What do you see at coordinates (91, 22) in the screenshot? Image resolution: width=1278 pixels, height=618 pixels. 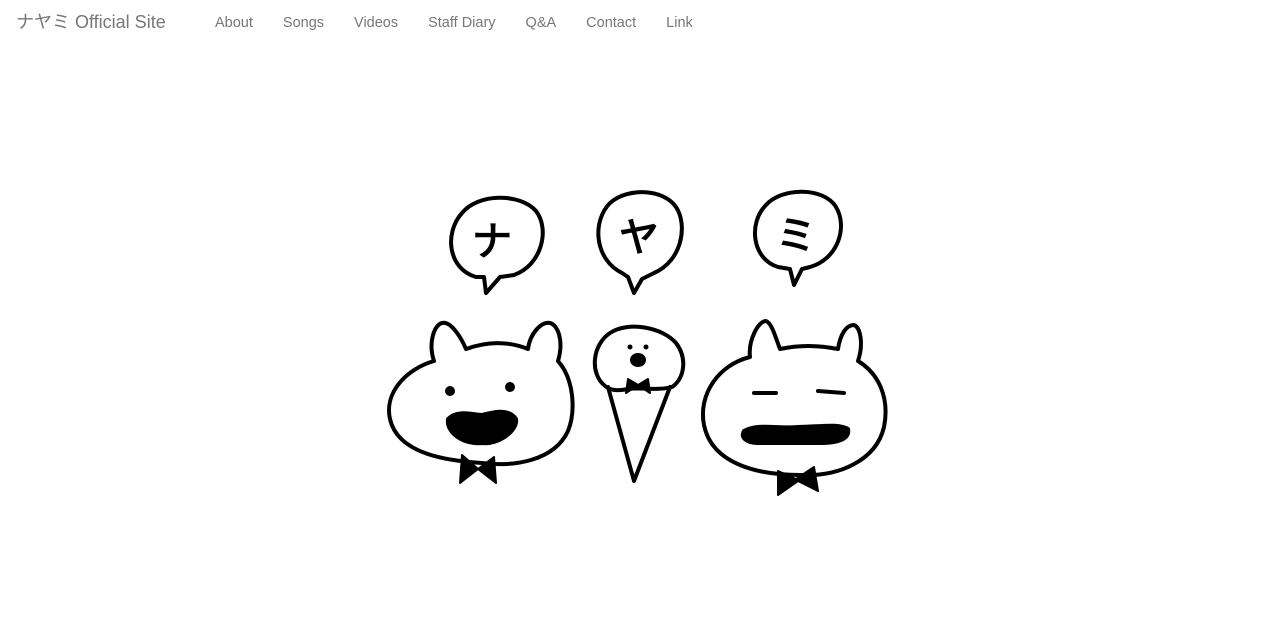 I see `site-brand-link: ナヤミ Official Site` at bounding box center [91, 22].